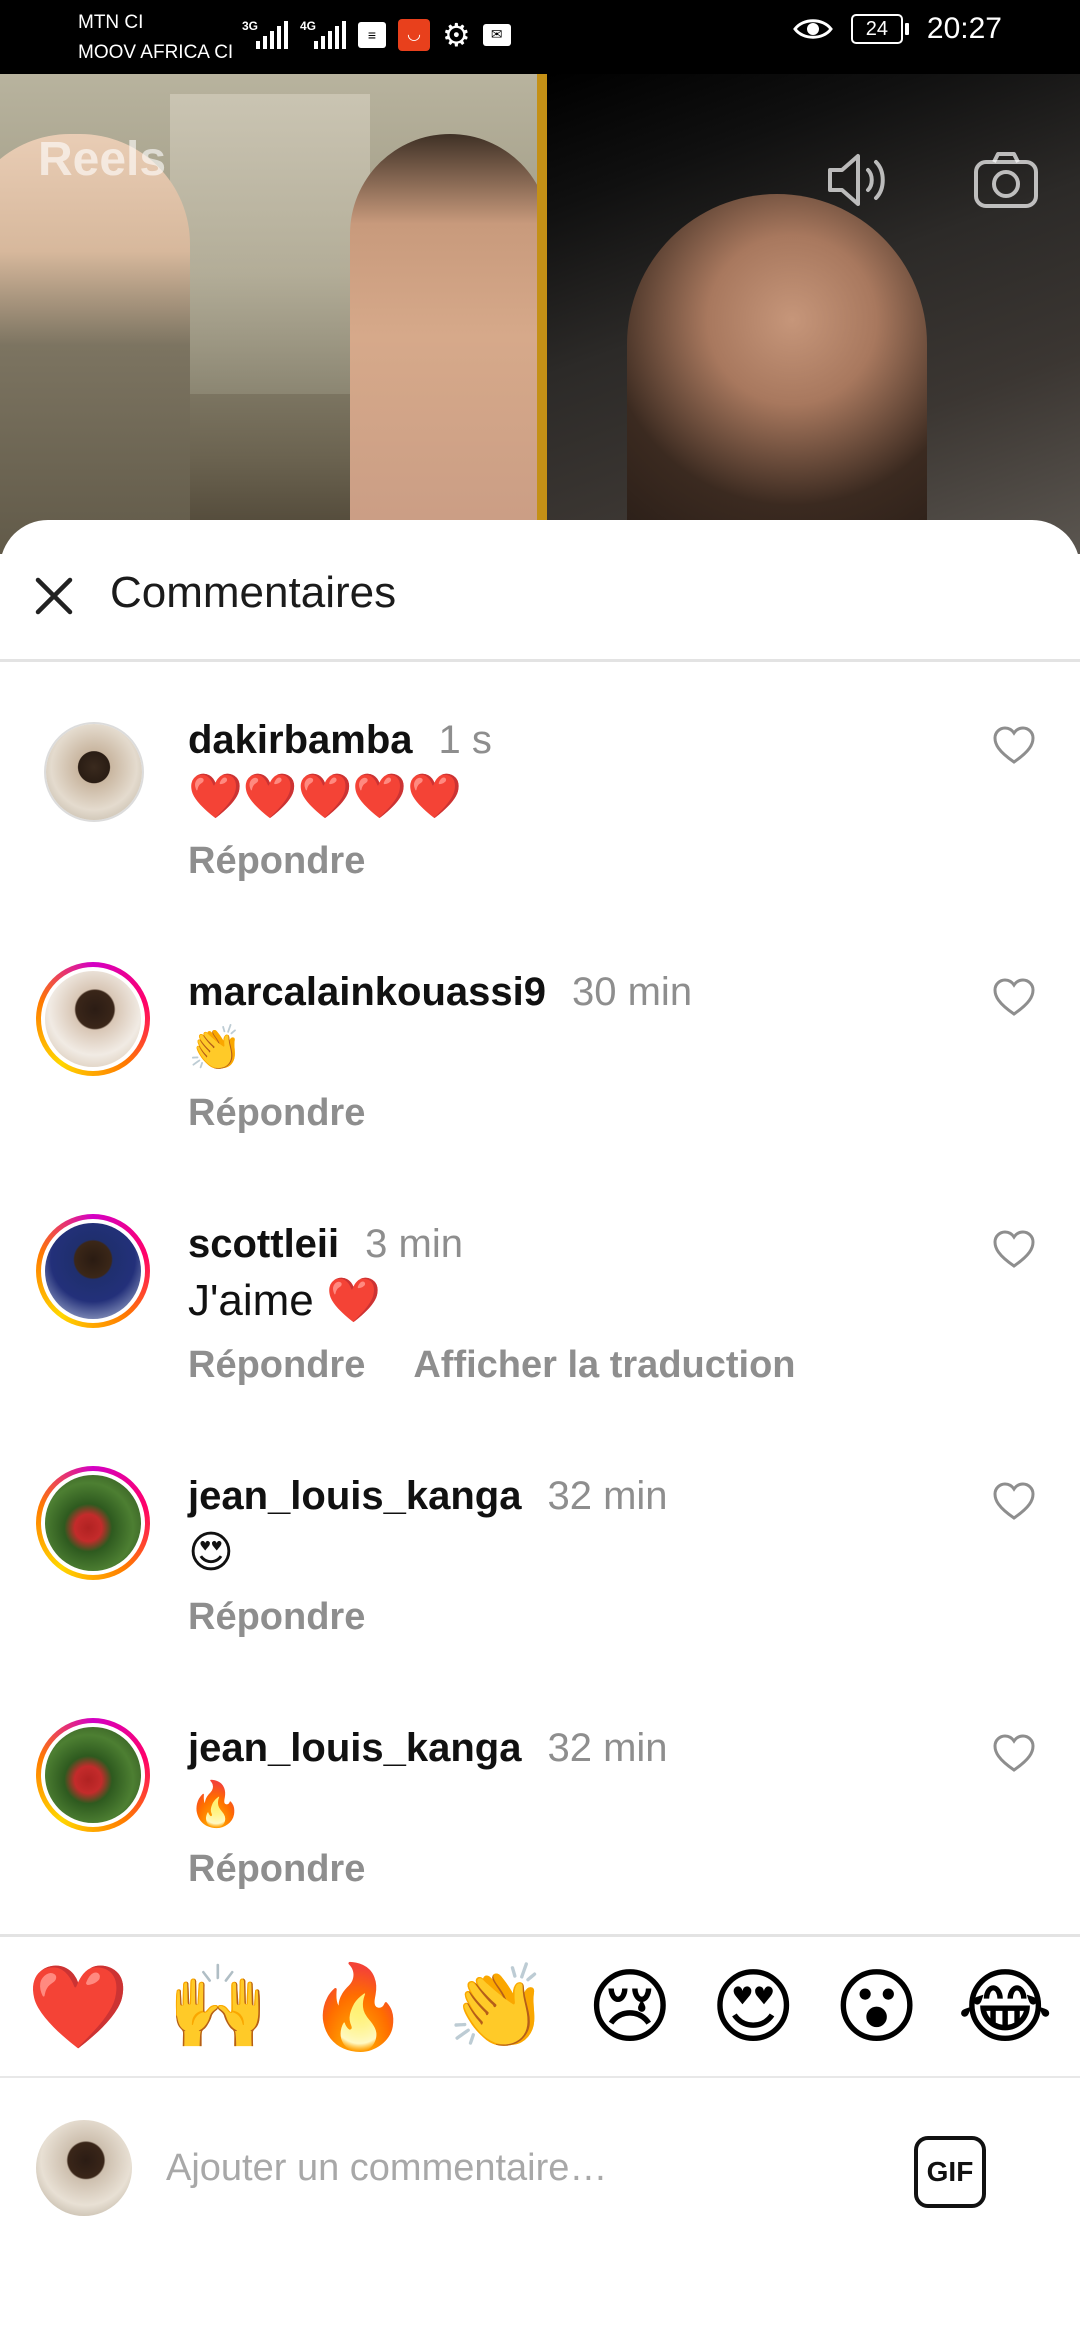 The image size is (1080, 2340). Describe the element at coordinates (215, 1048) in the screenshot. I see `comment-text: 👏` at that location.